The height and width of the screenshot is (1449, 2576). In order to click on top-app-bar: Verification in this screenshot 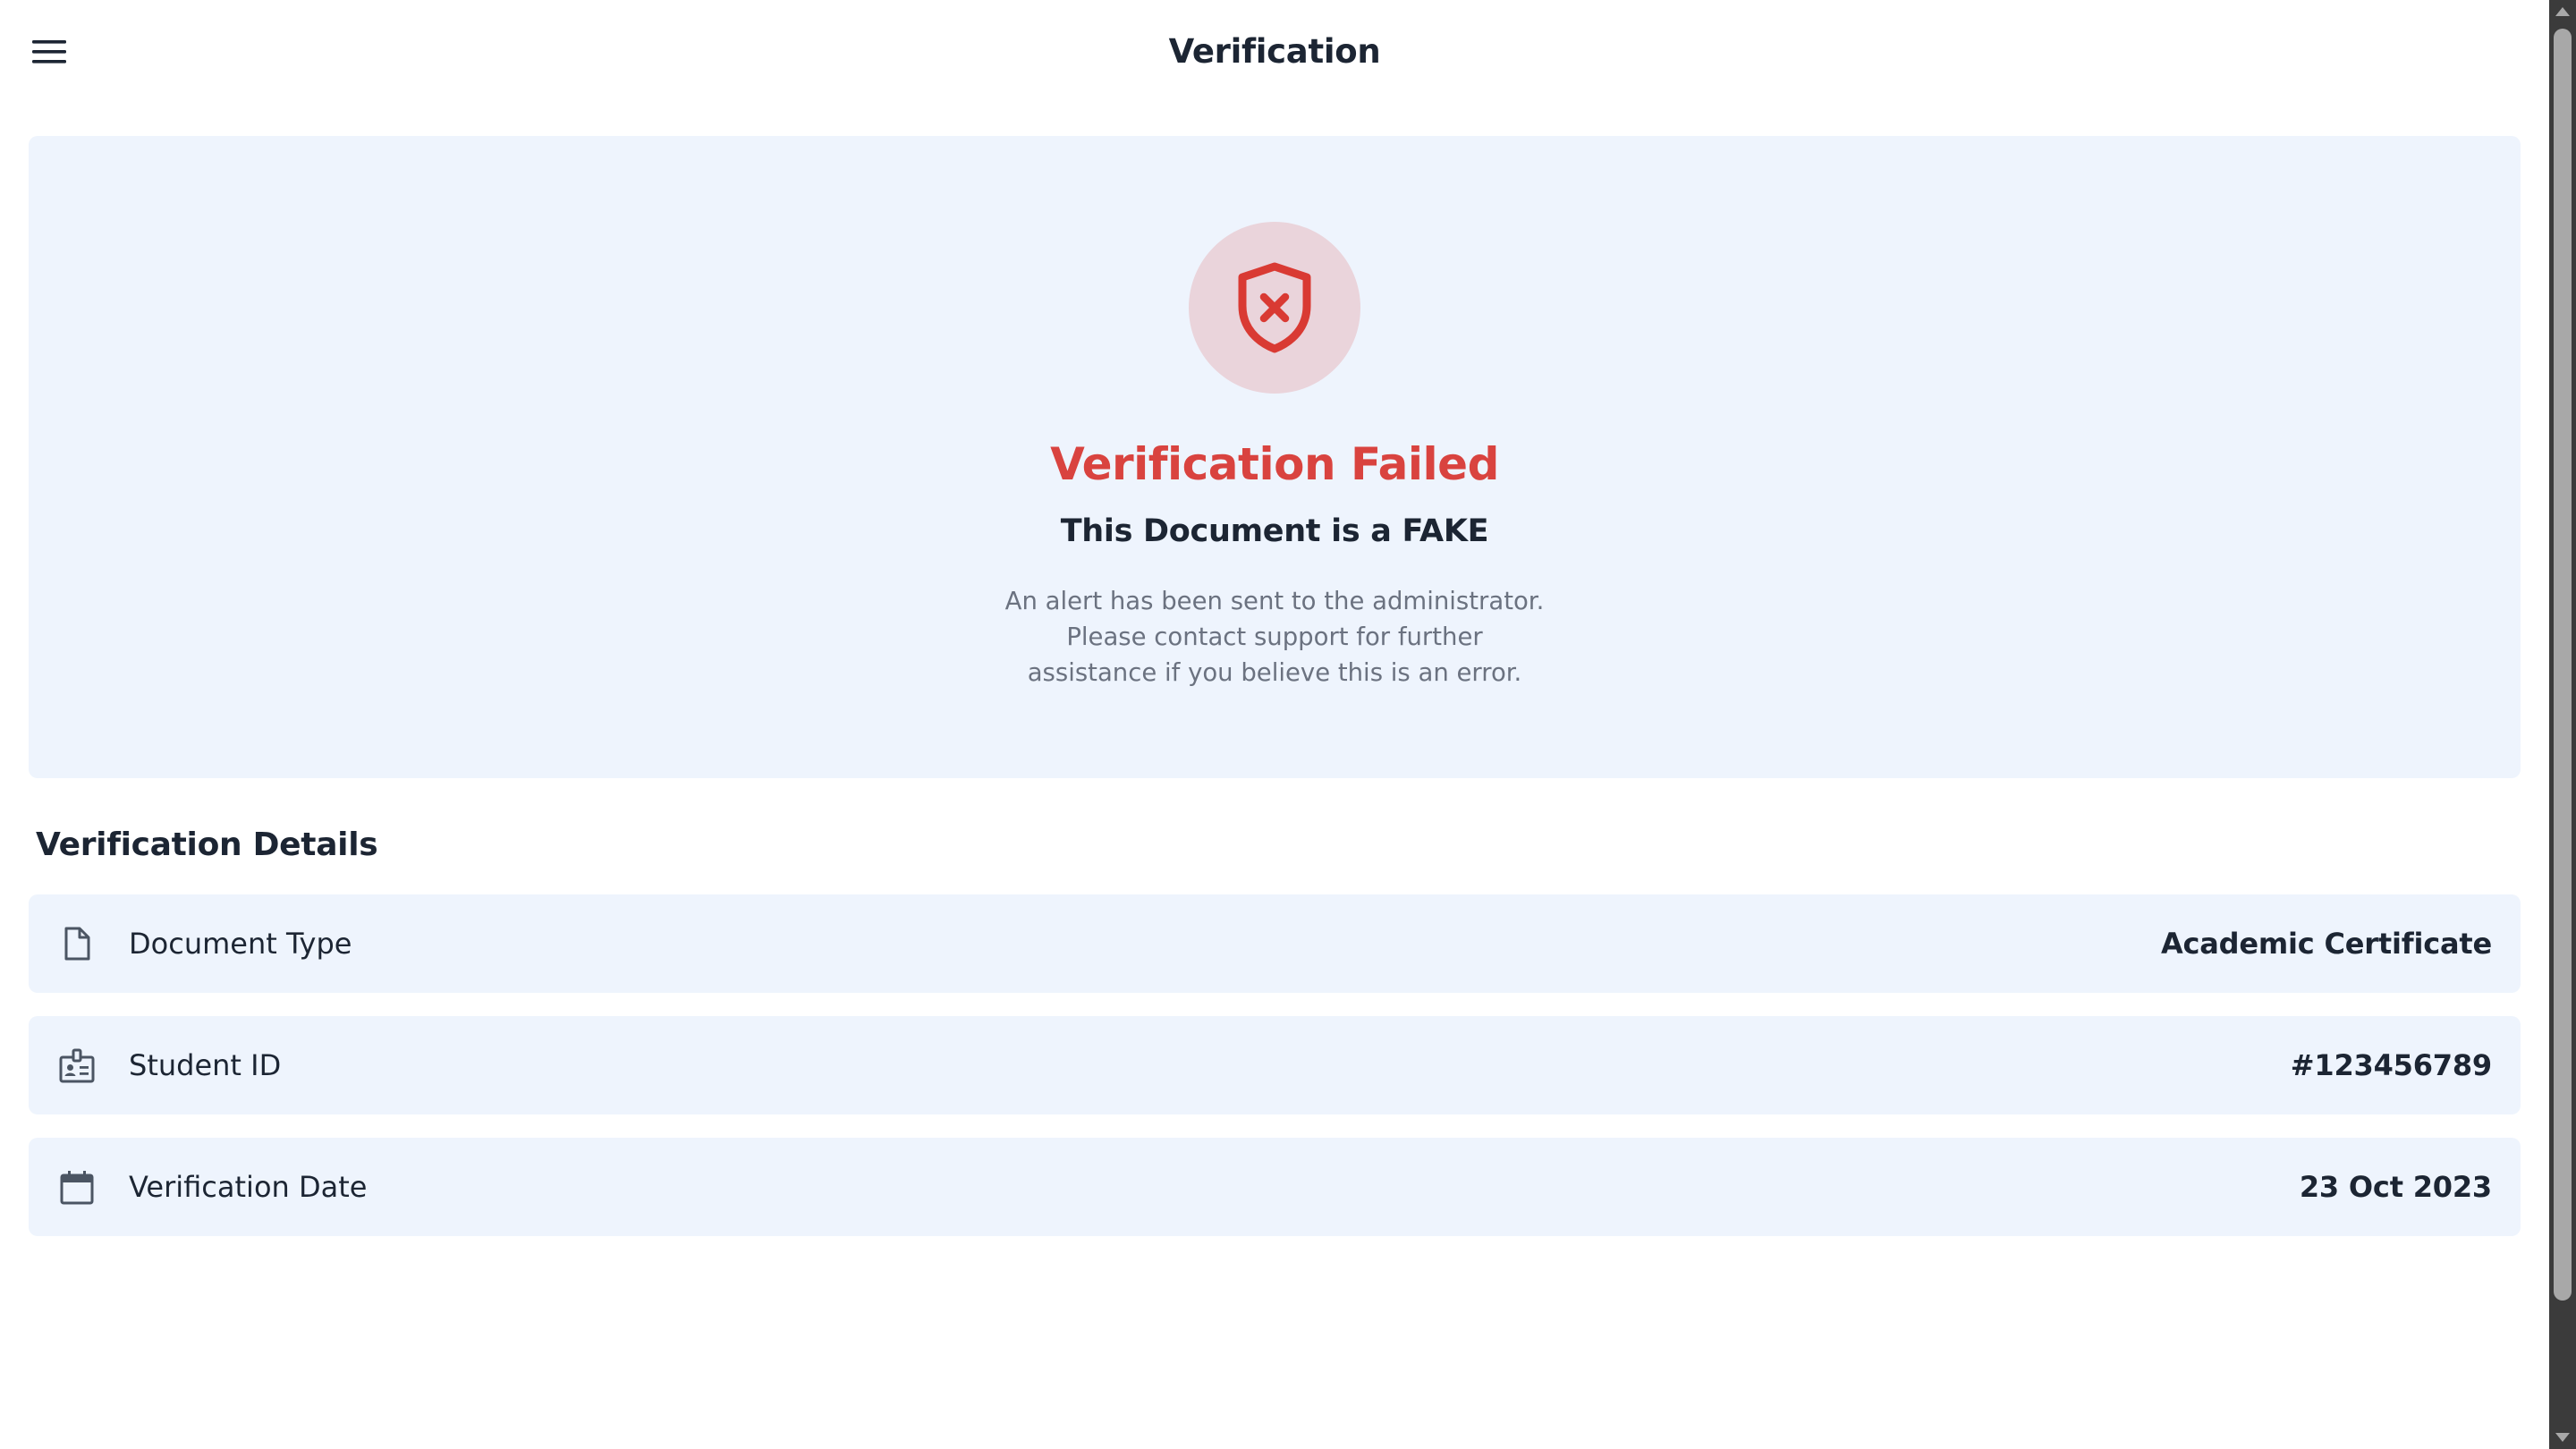, I will do `click(1274, 53)`.